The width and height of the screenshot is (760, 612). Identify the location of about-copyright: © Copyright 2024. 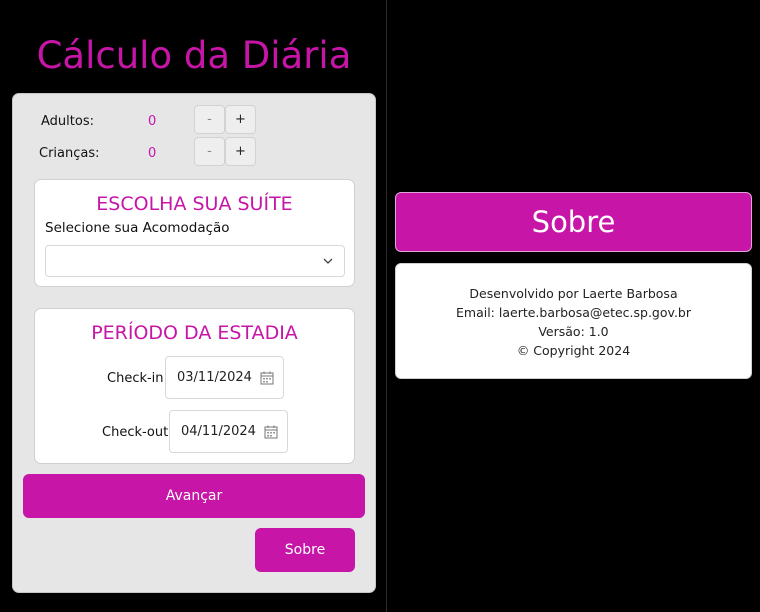
(573, 350).